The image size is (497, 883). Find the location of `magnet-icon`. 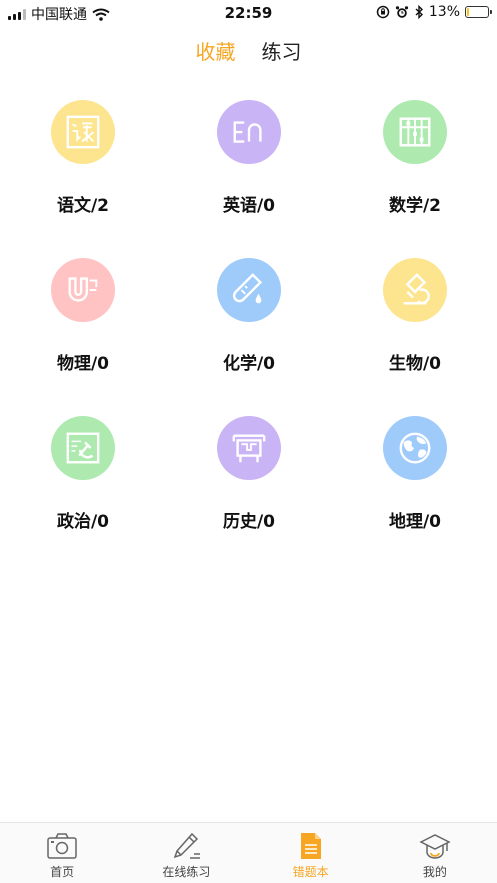

magnet-icon is located at coordinates (83, 290).